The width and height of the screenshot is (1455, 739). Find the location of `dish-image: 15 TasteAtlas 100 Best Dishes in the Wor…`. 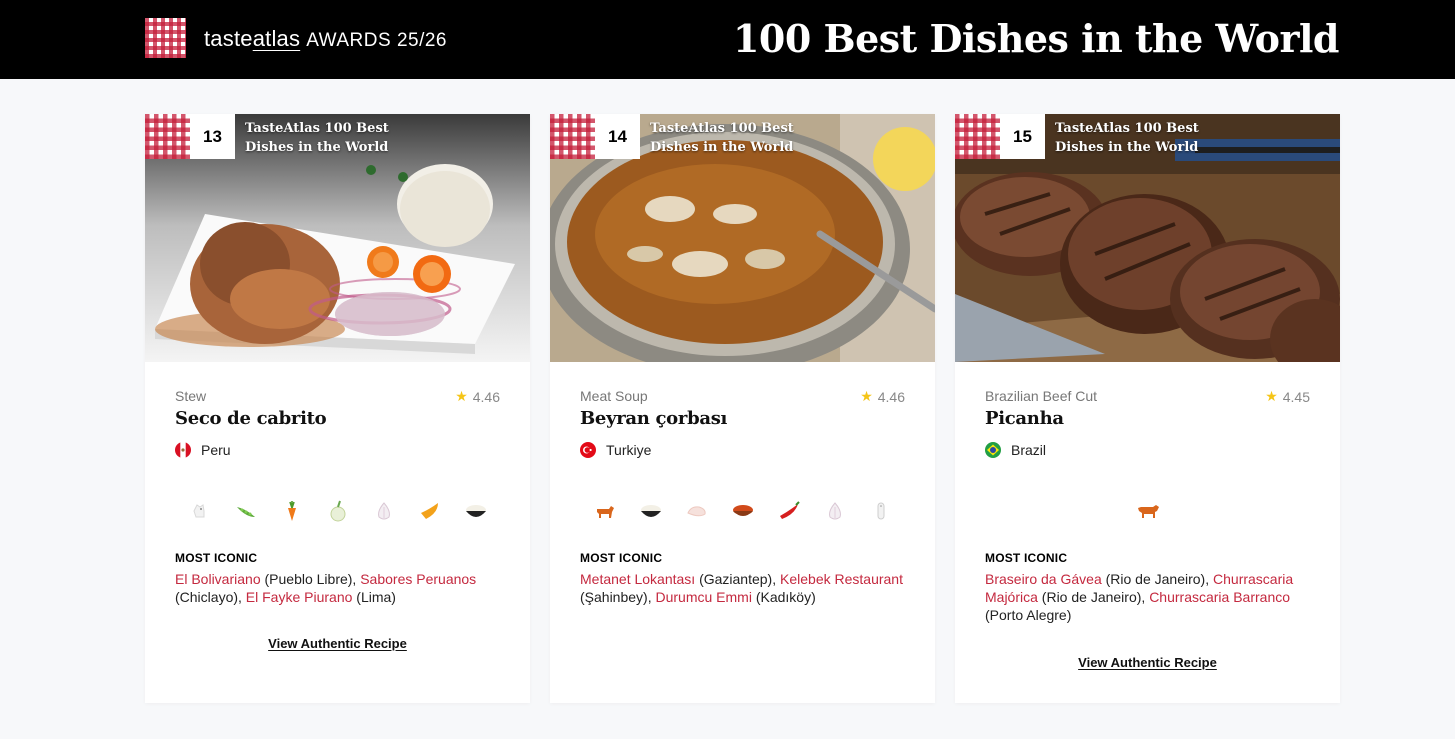

dish-image: 15 TasteAtlas 100 Best Dishes in the Wor… is located at coordinates (1147, 238).